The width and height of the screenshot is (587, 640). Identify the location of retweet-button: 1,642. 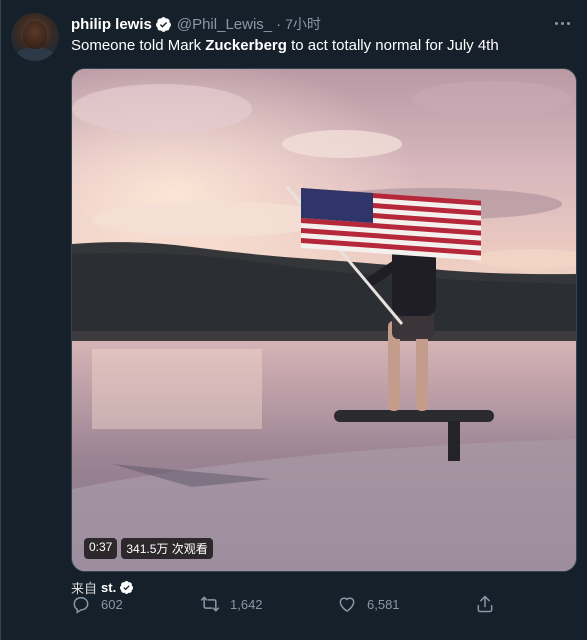
(231, 604).